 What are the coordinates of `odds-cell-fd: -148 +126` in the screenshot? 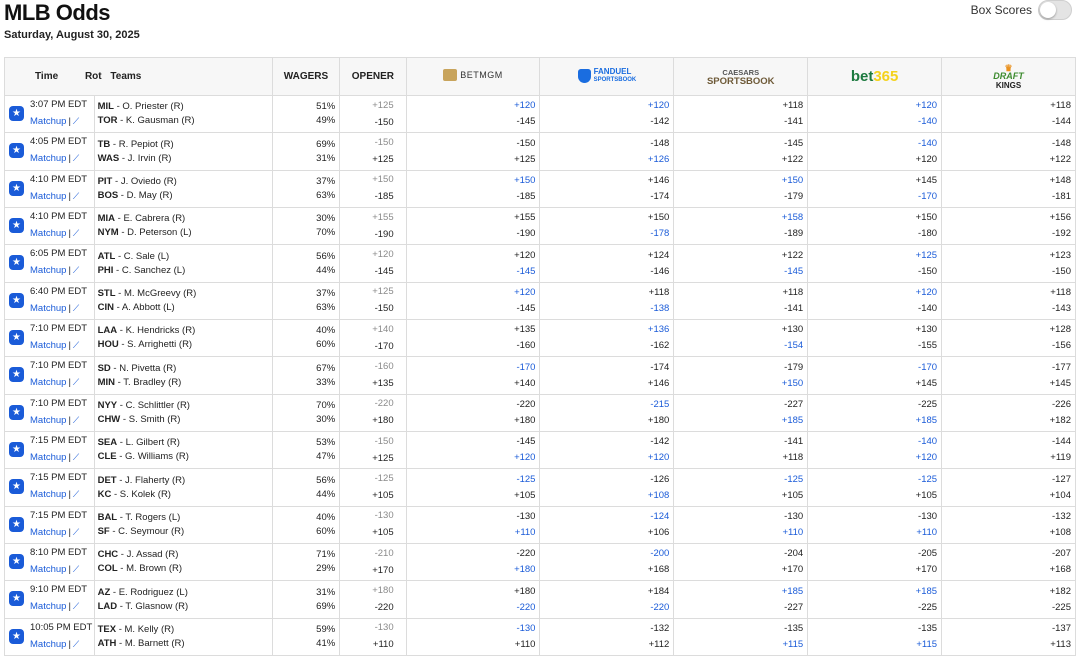 It's located at (607, 151).